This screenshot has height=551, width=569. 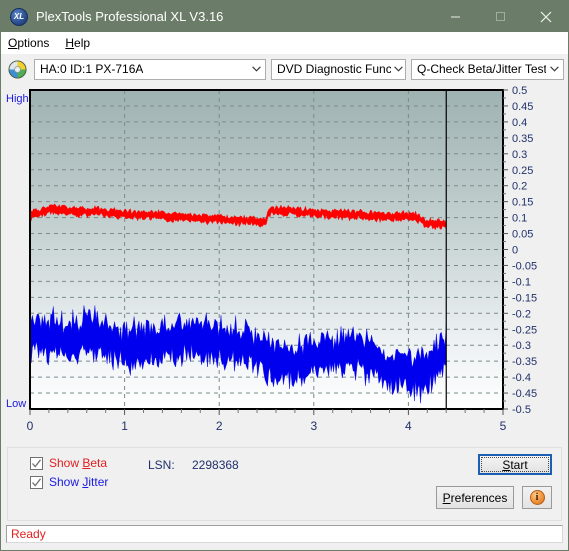 I want to click on x-tick-label: 3, so click(x=313, y=426).